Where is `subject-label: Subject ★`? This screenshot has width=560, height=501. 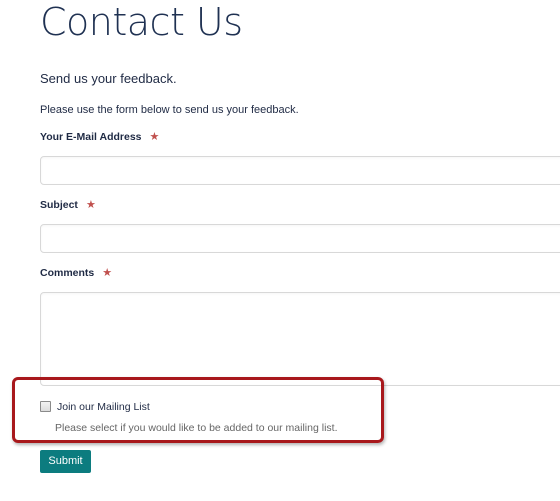
subject-label: Subject ★ is located at coordinates (68, 204).